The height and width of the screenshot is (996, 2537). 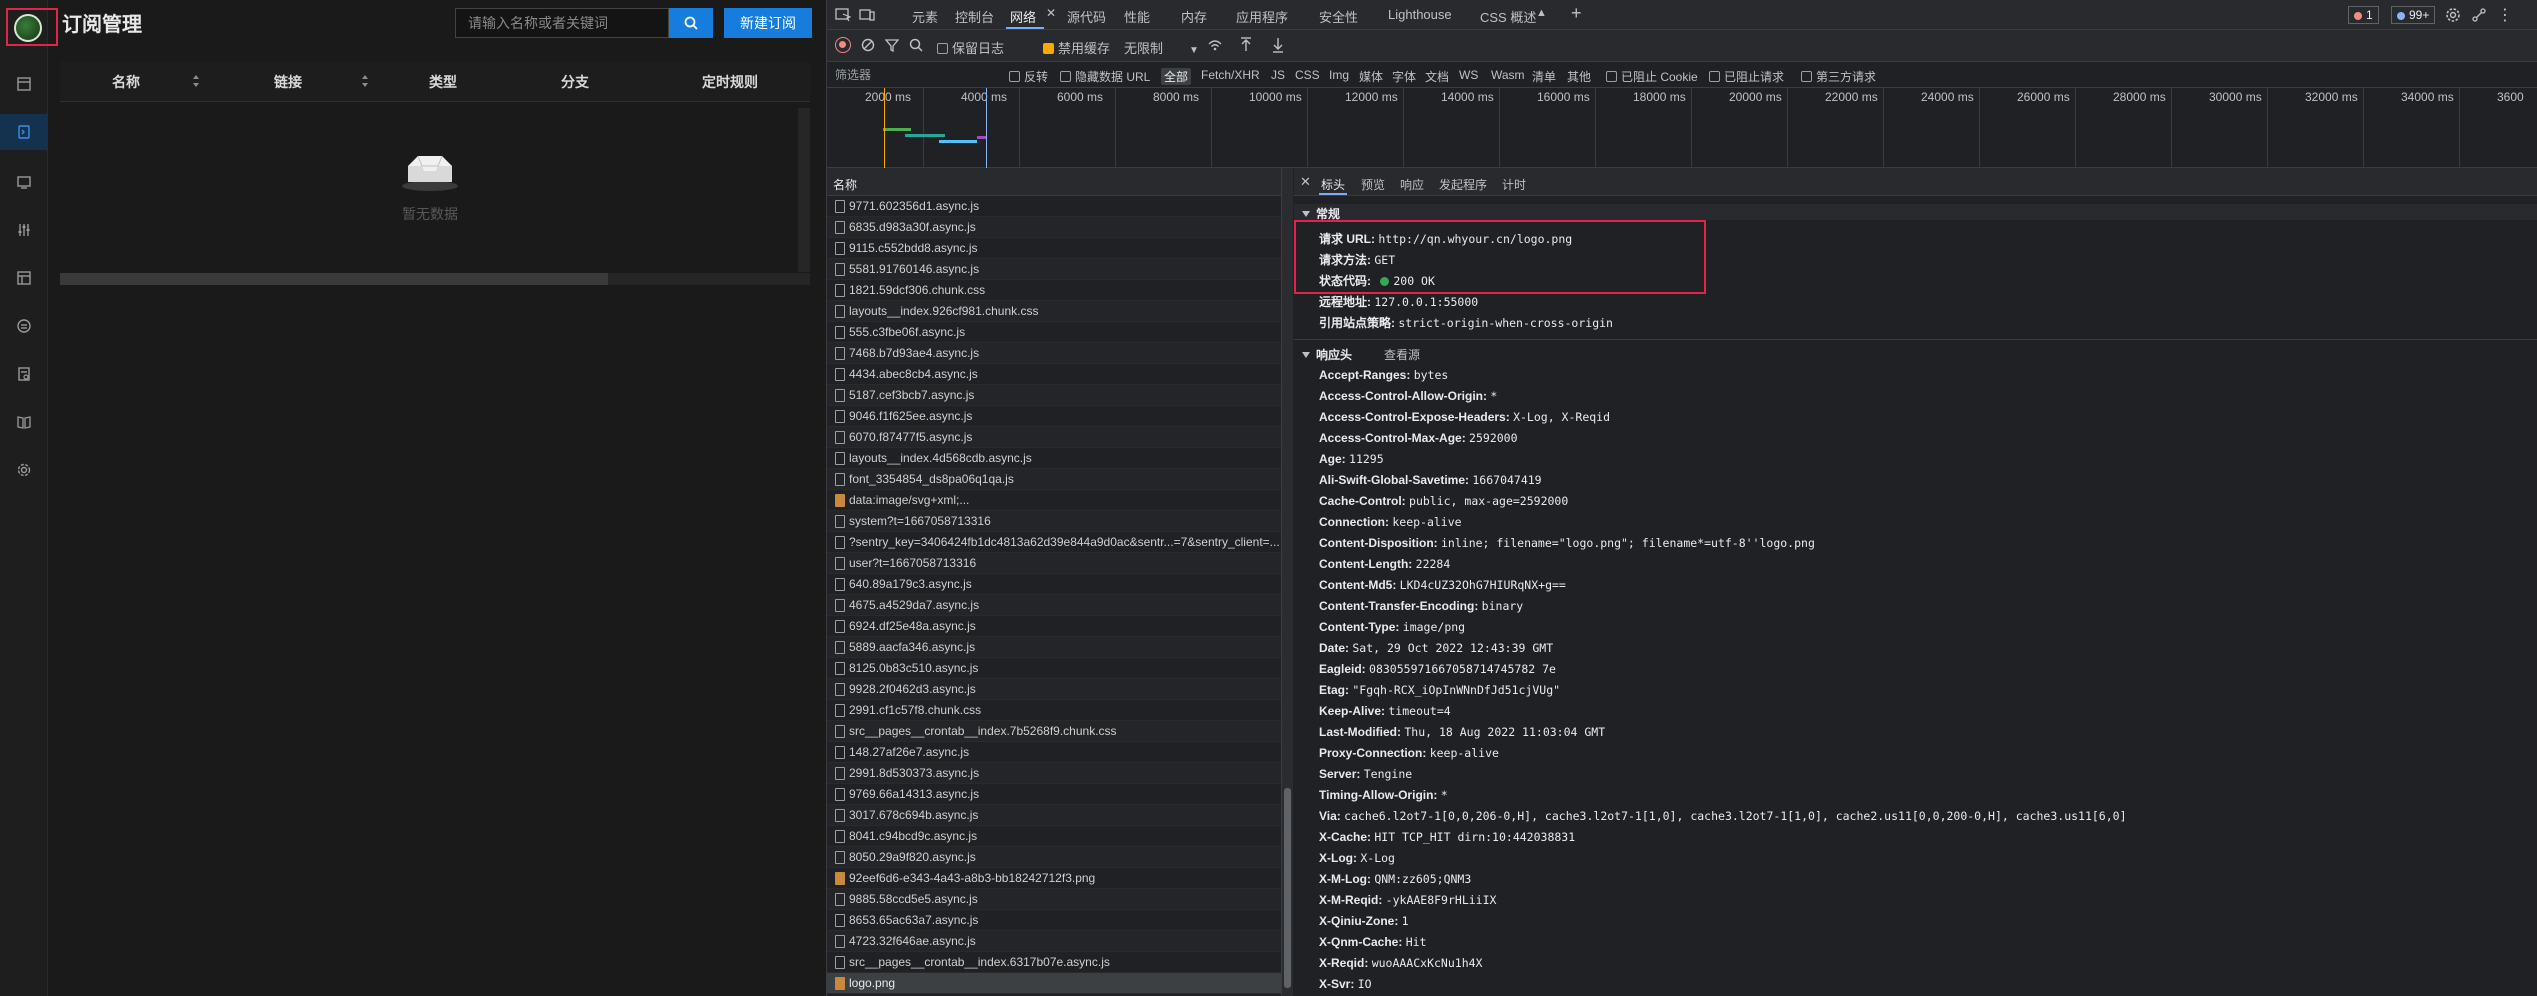 What do you see at coordinates (1054, 815) in the screenshot?
I see `request-row: 3017.678c694b.async.js` at bounding box center [1054, 815].